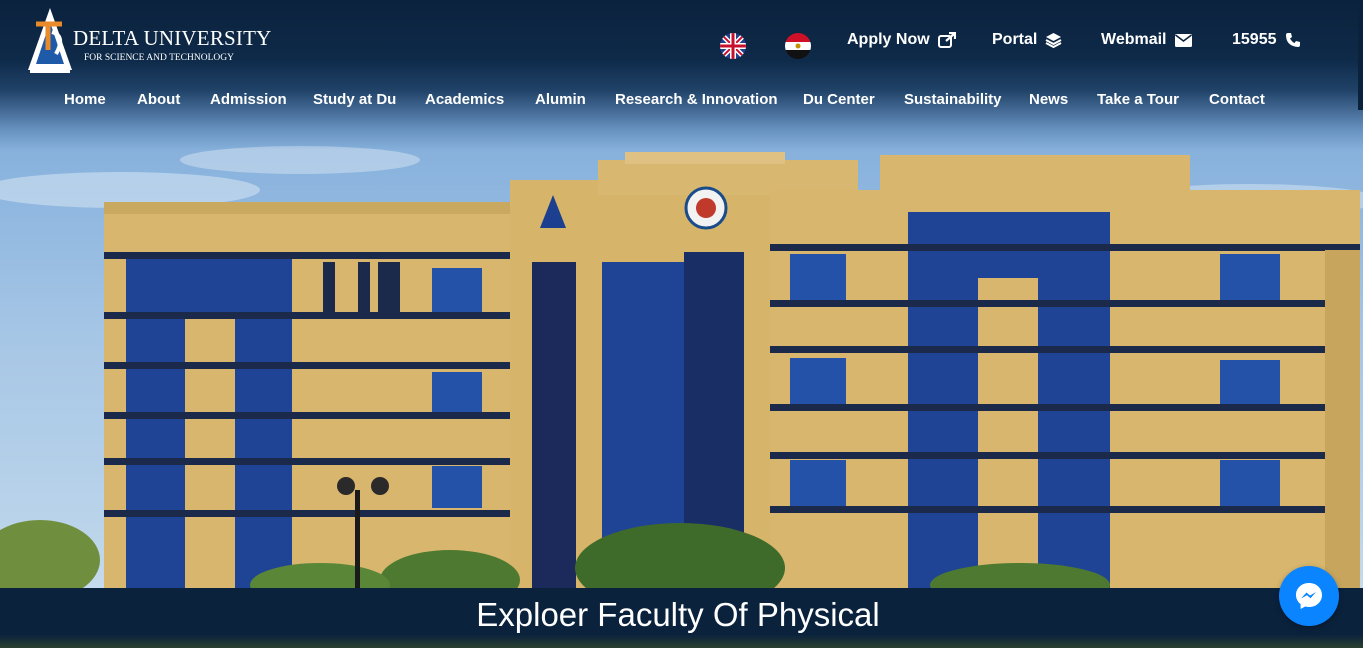 The width and height of the screenshot is (1363, 648). I want to click on layers-icon, so click(1053, 40).